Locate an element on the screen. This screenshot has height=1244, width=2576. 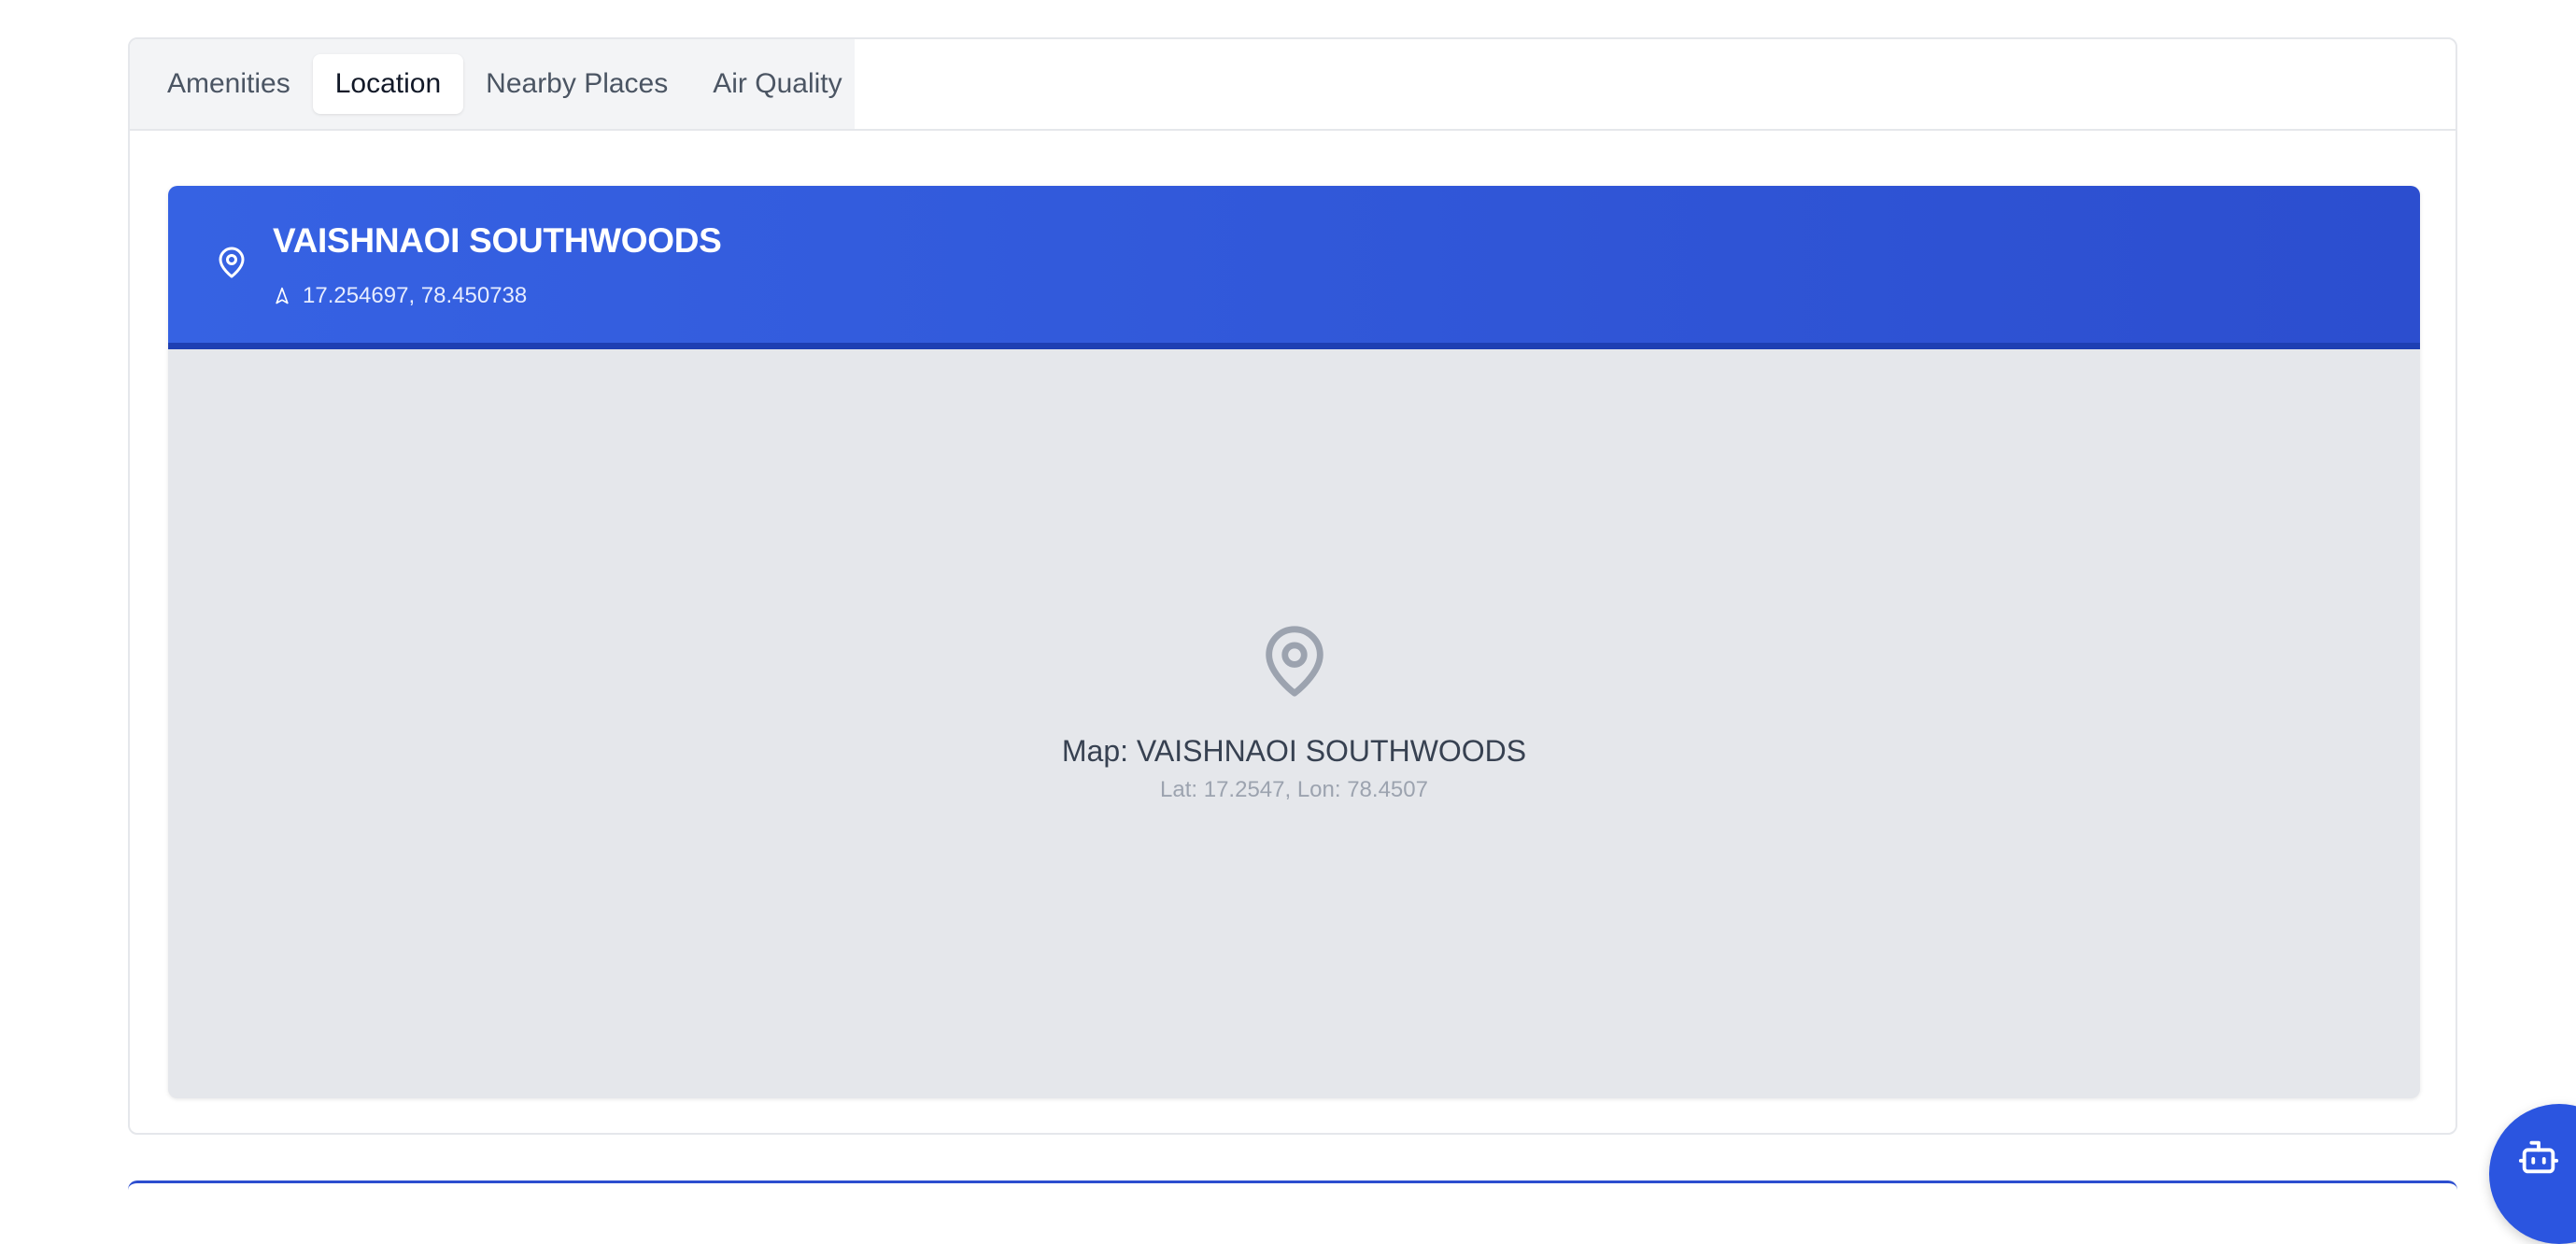
coordinates-row: 17.254697, 78.450738 is located at coordinates (400, 296).